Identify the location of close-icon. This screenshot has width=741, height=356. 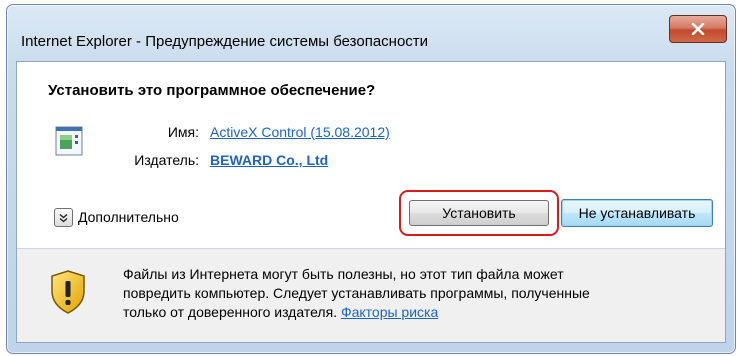
(698, 29).